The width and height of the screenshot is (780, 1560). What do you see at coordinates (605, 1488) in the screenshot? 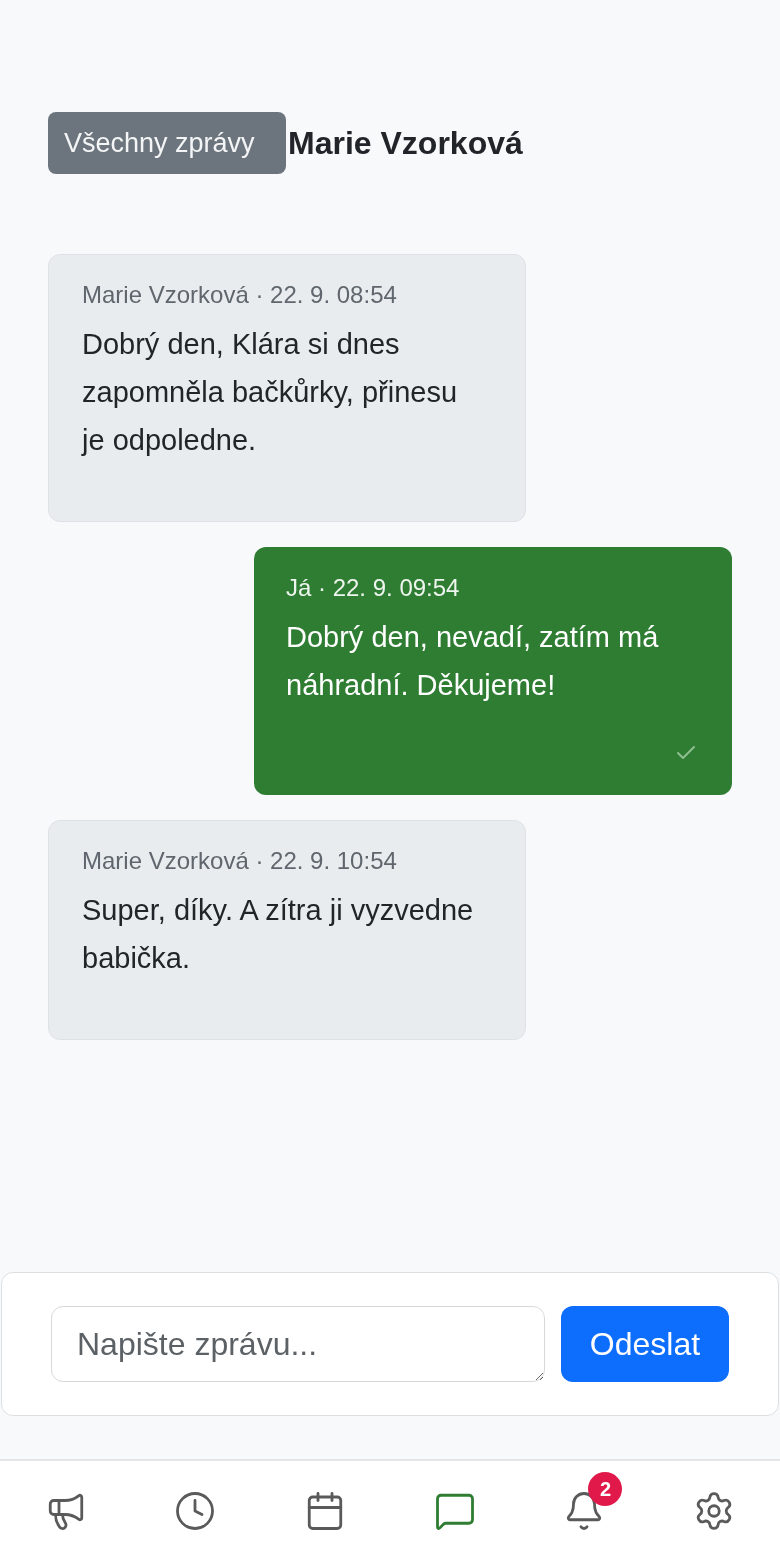
I see `notification-badge: 2` at bounding box center [605, 1488].